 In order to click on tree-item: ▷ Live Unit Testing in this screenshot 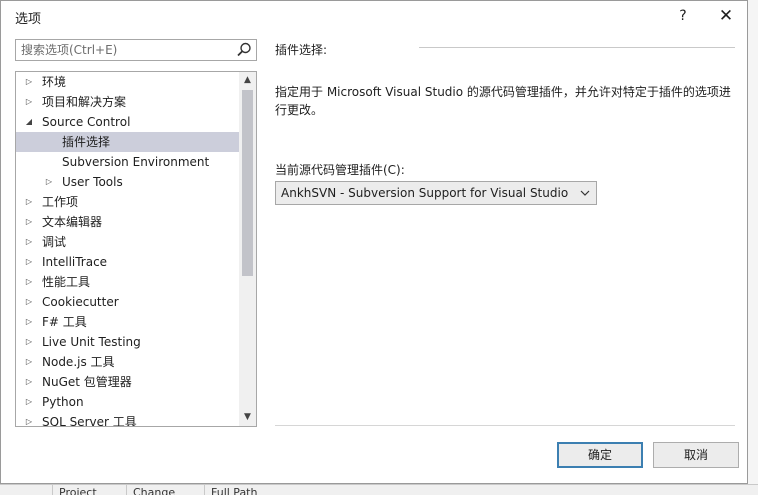, I will do `click(128, 342)`.